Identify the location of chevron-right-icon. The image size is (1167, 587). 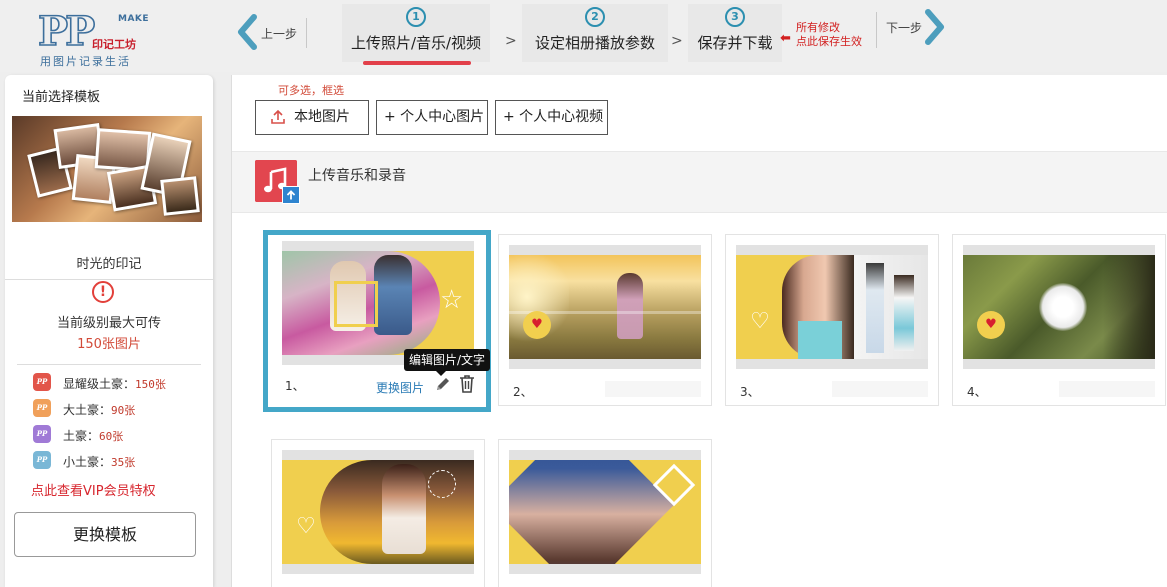
(934, 27).